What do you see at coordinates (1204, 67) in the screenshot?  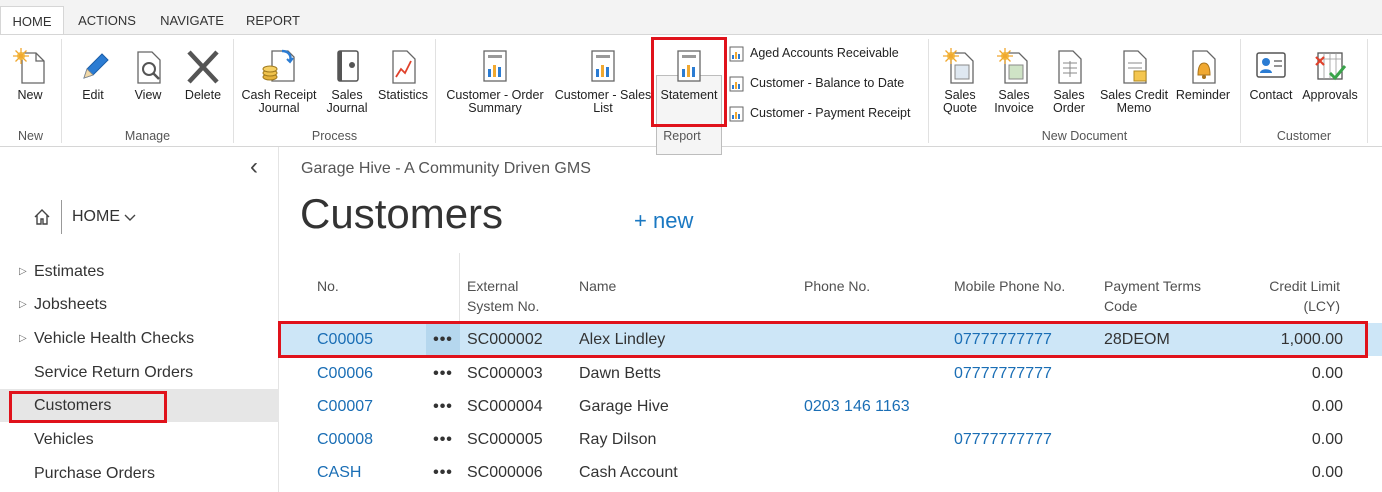 I see `reminder-bell-icon` at bounding box center [1204, 67].